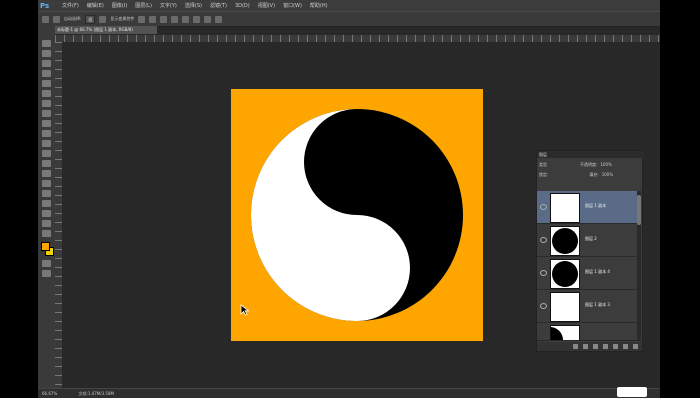  I want to click on lock-label: 锁定:, so click(544, 174).